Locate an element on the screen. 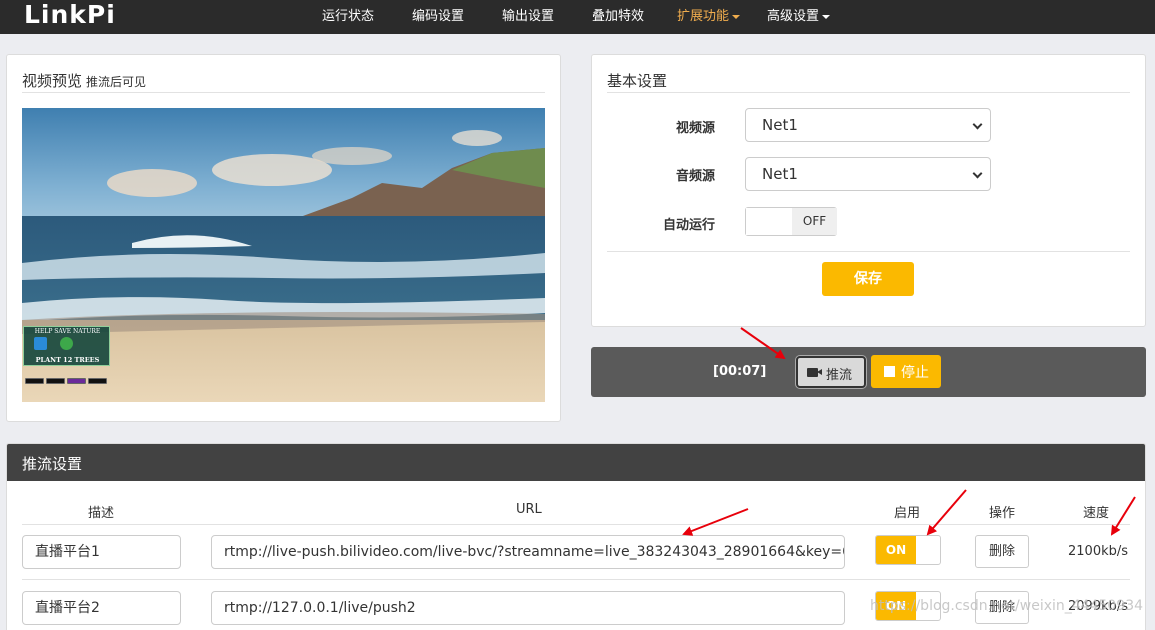  nature-badge: HELP SAVE NATURE PLANT 12 TREES is located at coordinates (66, 346).